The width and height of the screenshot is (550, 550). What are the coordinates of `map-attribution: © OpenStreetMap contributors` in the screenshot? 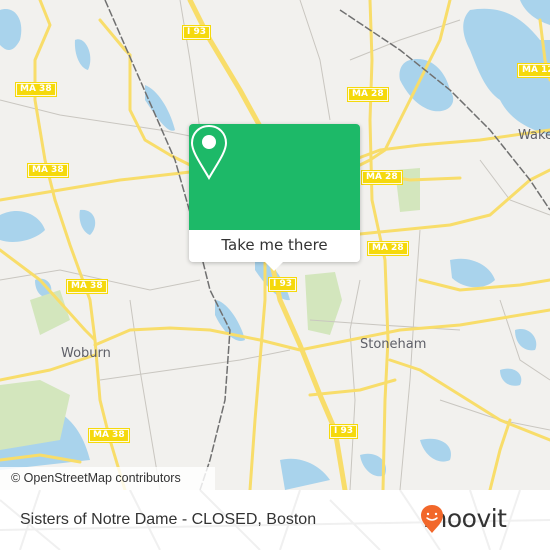 It's located at (107, 478).